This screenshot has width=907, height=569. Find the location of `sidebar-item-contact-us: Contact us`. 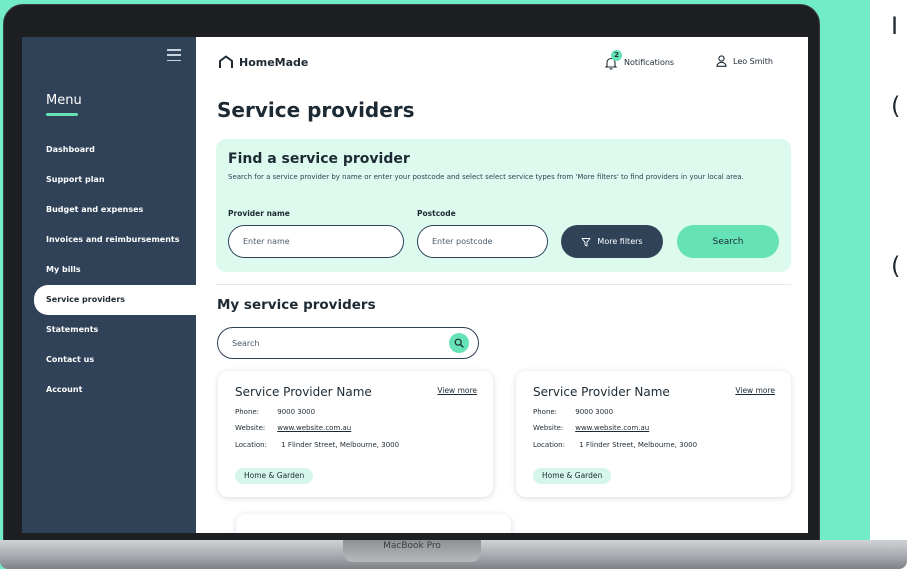

sidebar-item-contact-us: Contact us is located at coordinates (109, 360).